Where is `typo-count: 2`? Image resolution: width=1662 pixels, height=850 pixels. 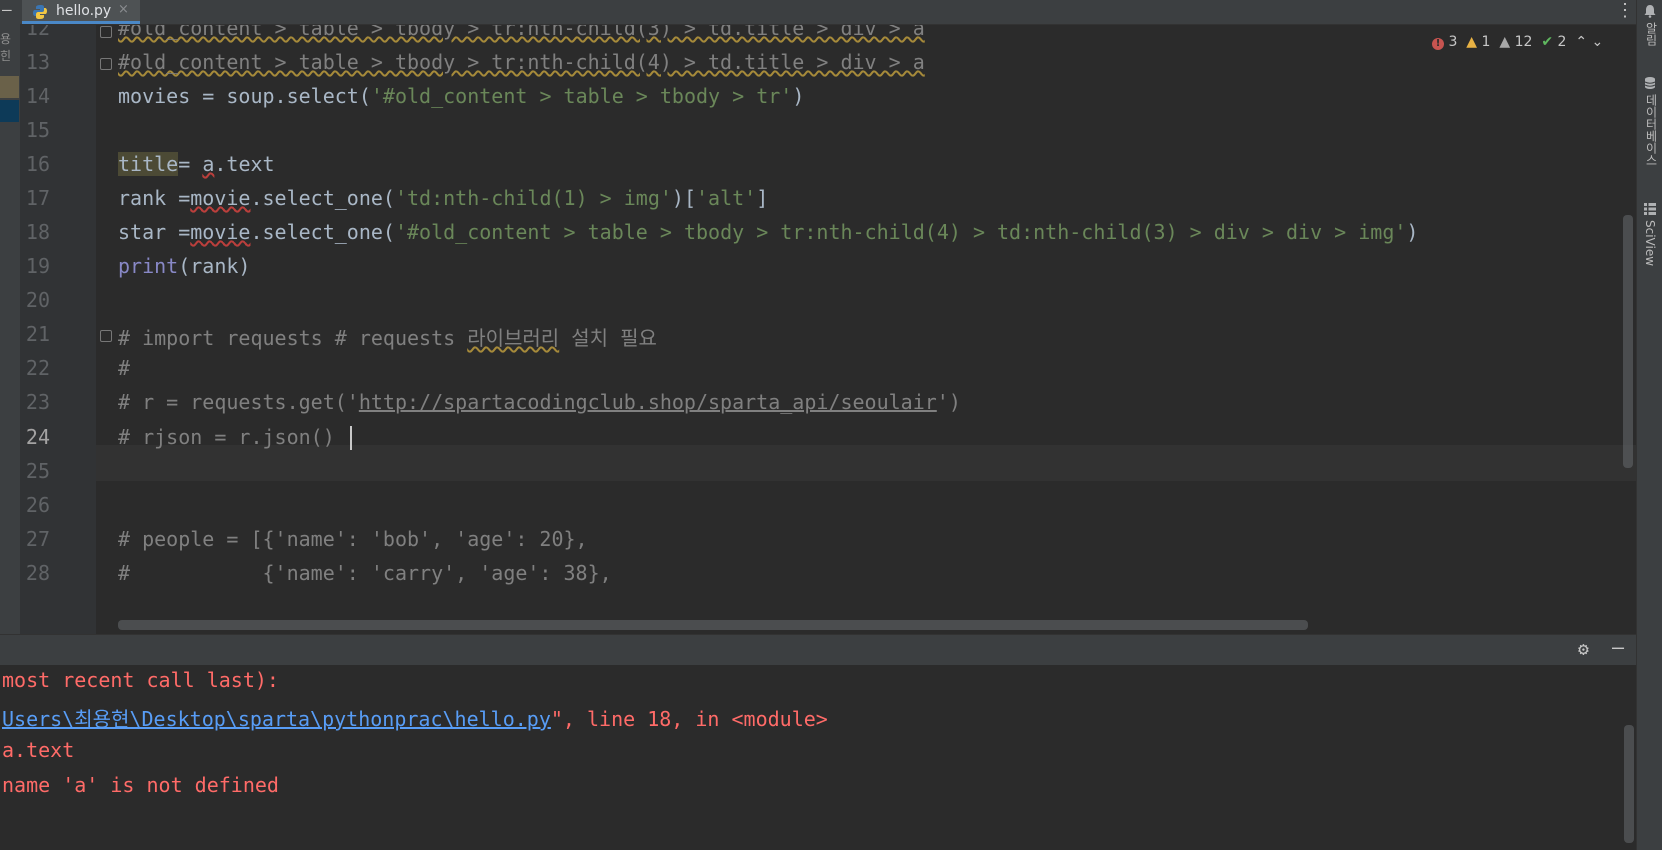 typo-count: 2 is located at coordinates (1562, 42).